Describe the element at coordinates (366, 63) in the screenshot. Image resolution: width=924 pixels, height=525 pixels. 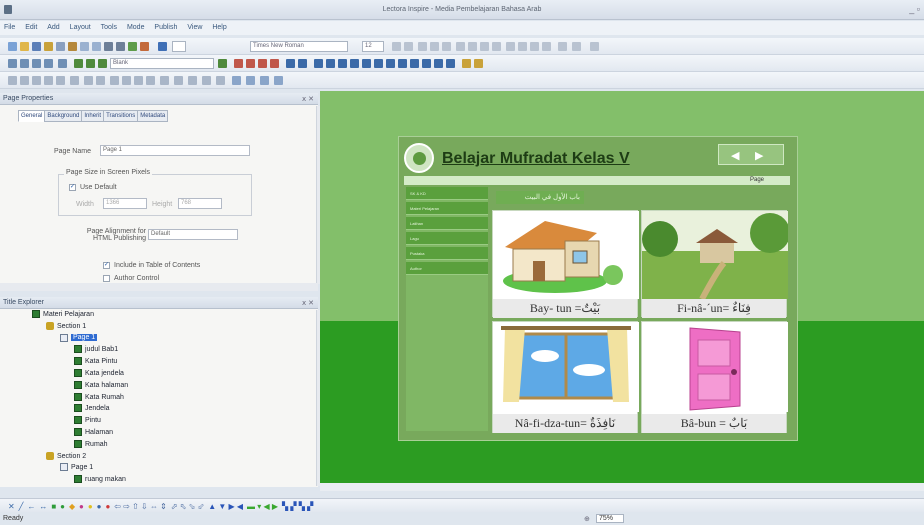
I see `progress-bar-icon` at that location.